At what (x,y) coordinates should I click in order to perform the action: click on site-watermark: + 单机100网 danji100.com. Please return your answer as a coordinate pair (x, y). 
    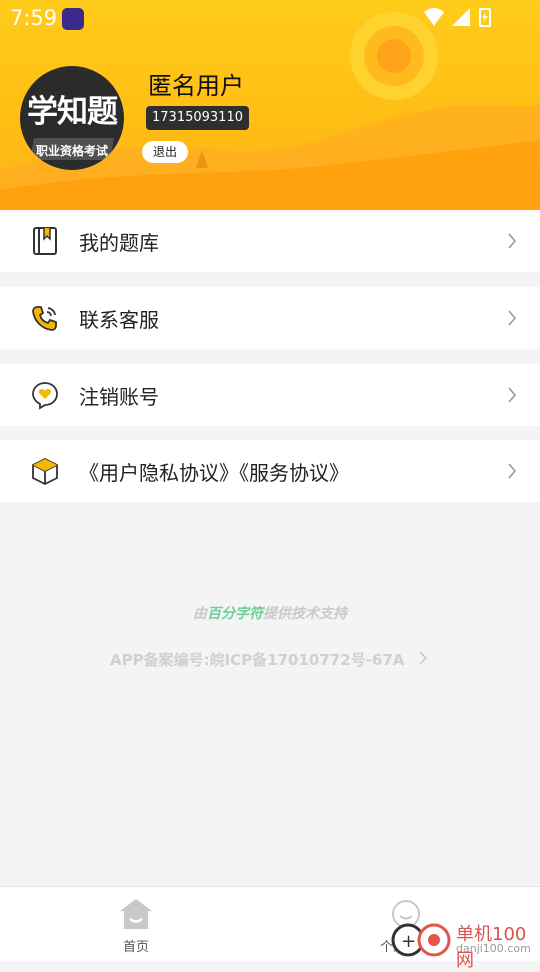
    Looking at the image, I should click on (465, 944).